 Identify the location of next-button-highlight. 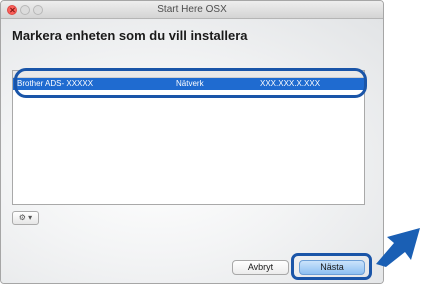
(331, 266).